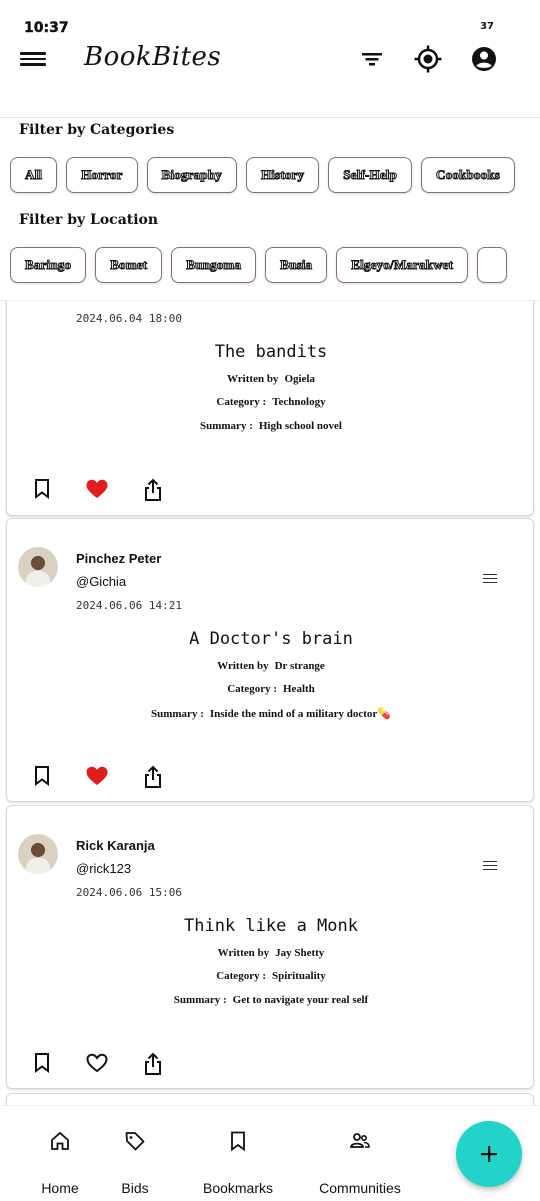 The width and height of the screenshot is (540, 1201). What do you see at coordinates (135, 1141) in the screenshot?
I see `tag-icon` at bounding box center [135, 1141].